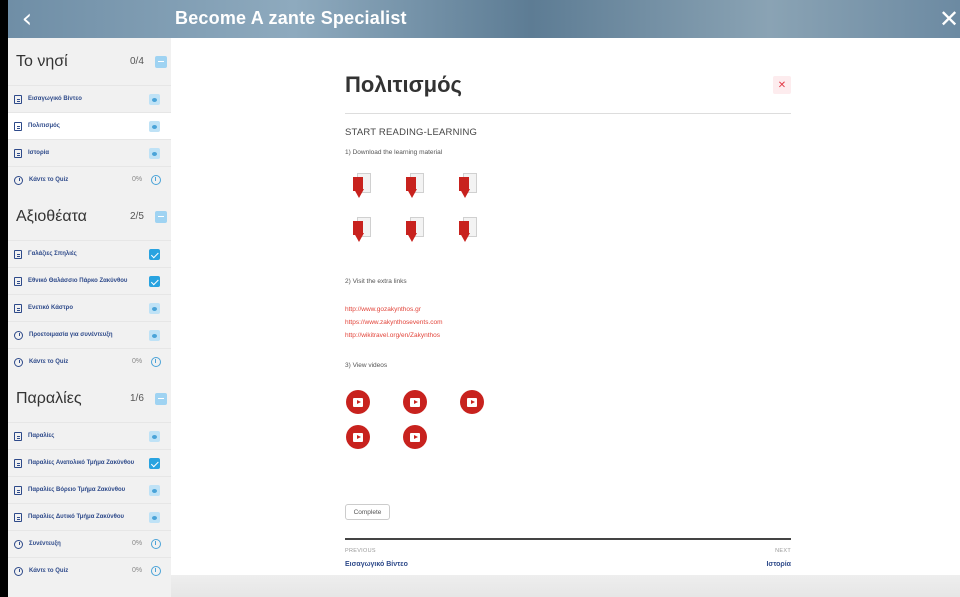  I want to click on lesson-item: Πολιτισμός, so click(89, 125).